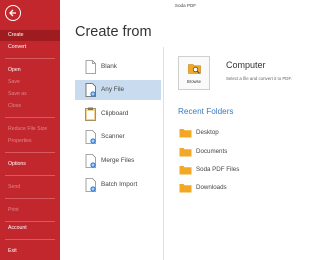 The image size is (320, 260). What do you see at coordinates (90, 137) in the screenshot?
I see `scanner-icon` at bounding box center [90, 137].